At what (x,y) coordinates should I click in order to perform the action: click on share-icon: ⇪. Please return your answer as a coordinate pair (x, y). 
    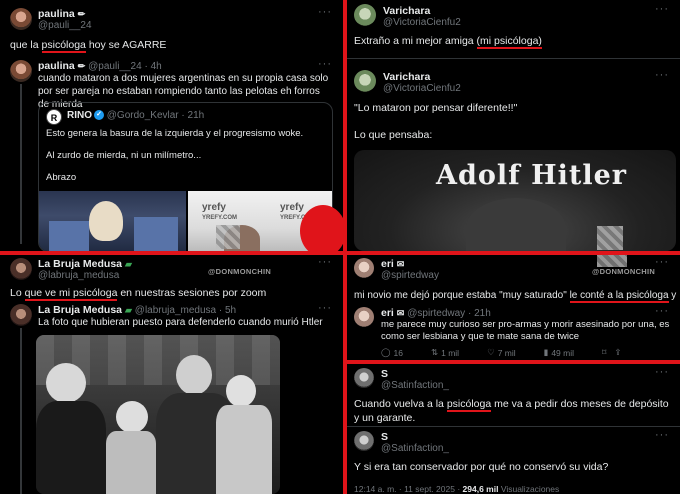
    Looking at the image, I should click on (618, 352).